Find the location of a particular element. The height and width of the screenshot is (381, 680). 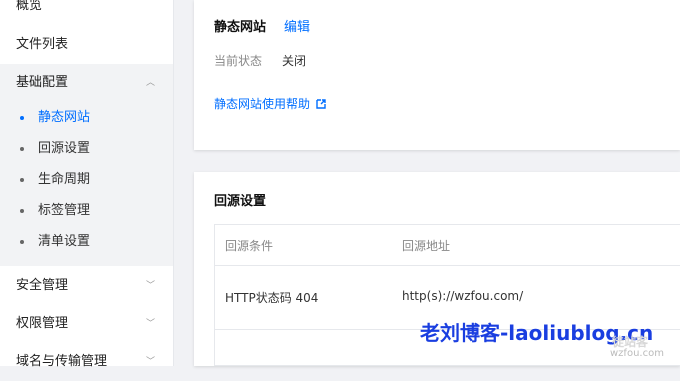

cell-condition: HTTP状态码 404 is located at coordinates (272, 298).